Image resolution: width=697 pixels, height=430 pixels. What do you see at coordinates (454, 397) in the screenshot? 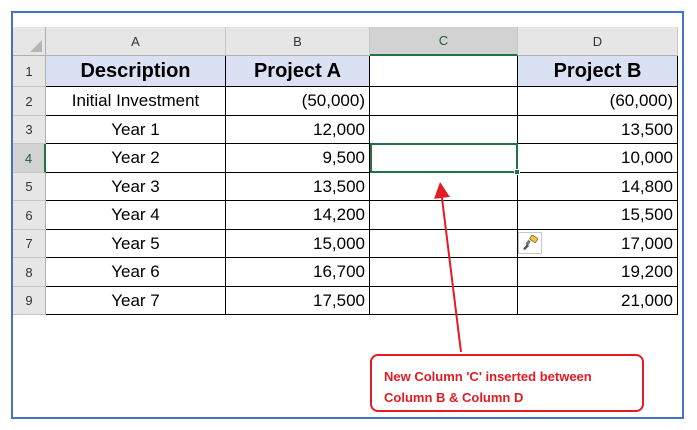
I see `callout-line-2: Column B & Column D` at bounding box center [454, 397].